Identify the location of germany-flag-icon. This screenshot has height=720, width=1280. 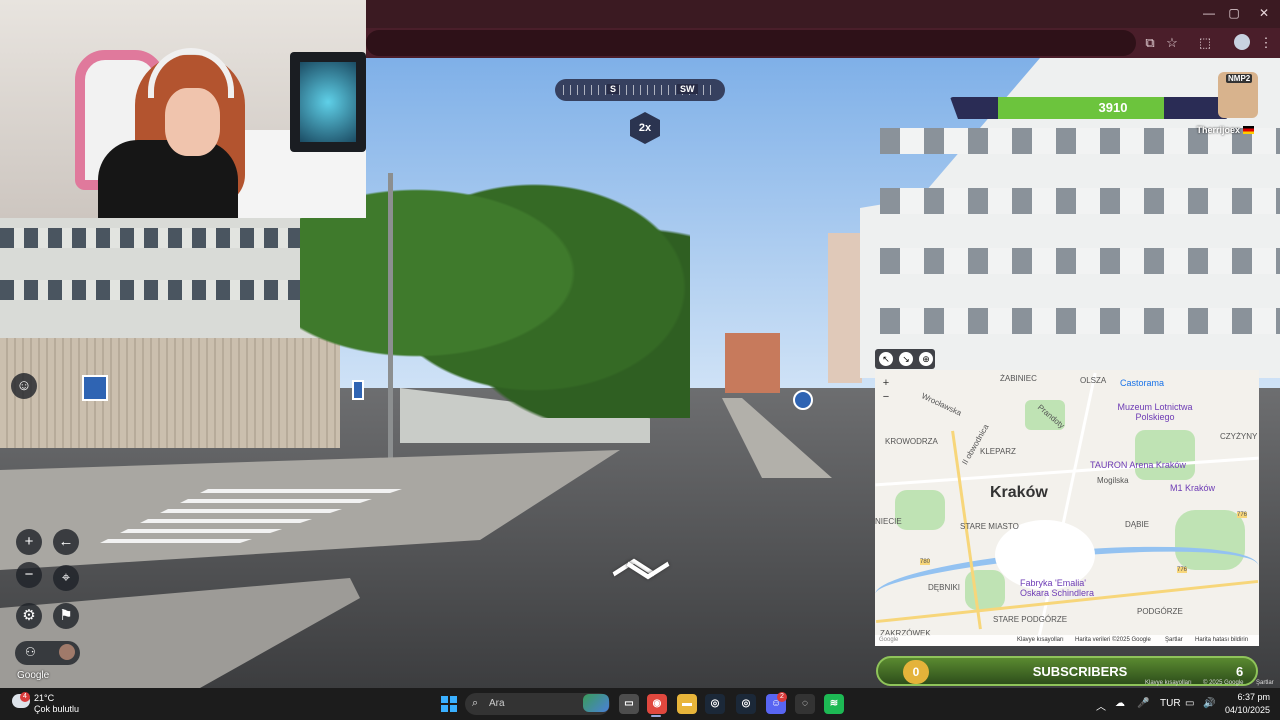
(1248, 130).